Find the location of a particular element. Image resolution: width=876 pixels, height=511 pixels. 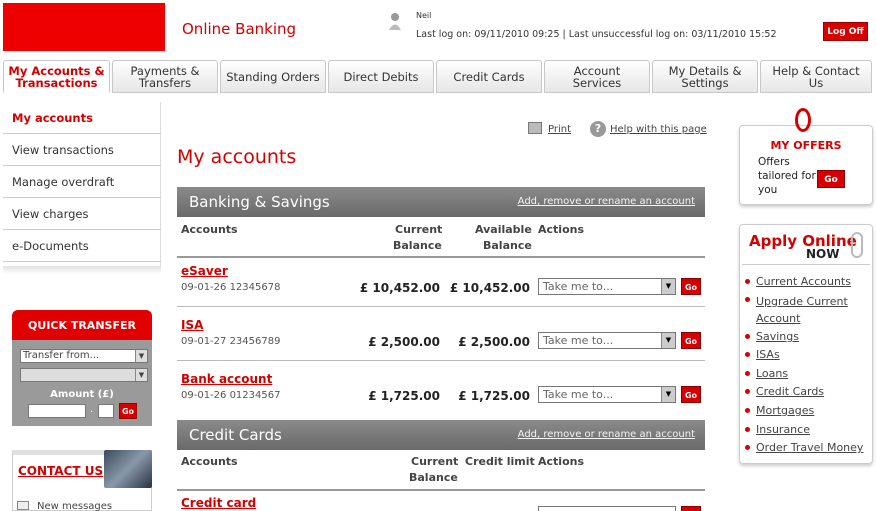

user-name: Neil is located at coordinates (424, 15).